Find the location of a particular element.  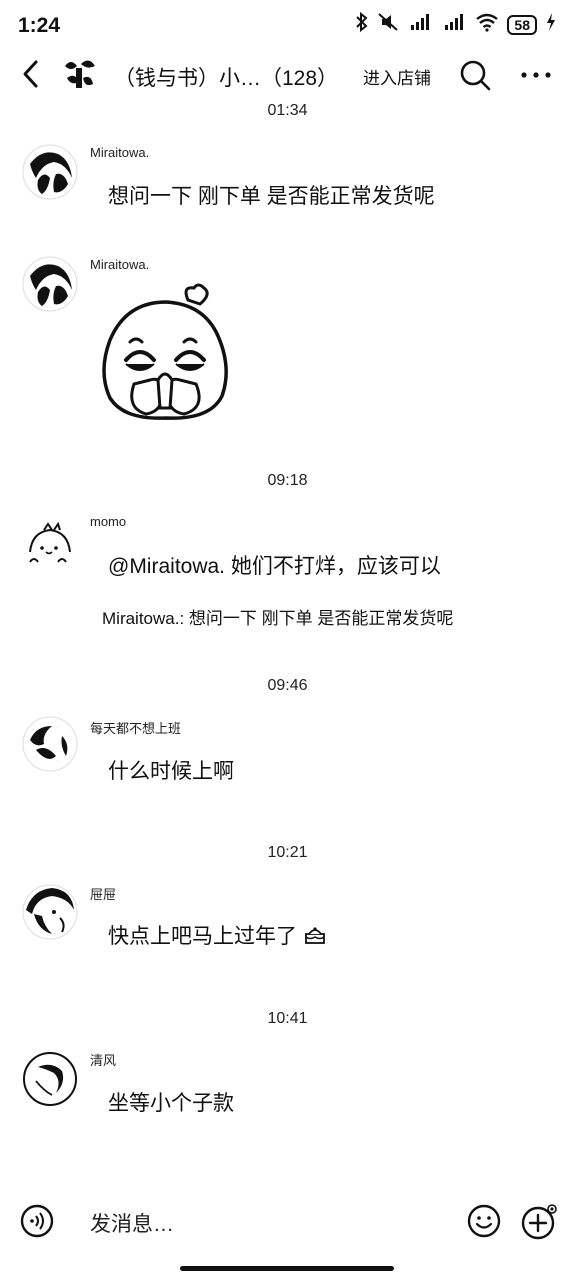

status-icons: 58 is located at coordinates (456, 24).